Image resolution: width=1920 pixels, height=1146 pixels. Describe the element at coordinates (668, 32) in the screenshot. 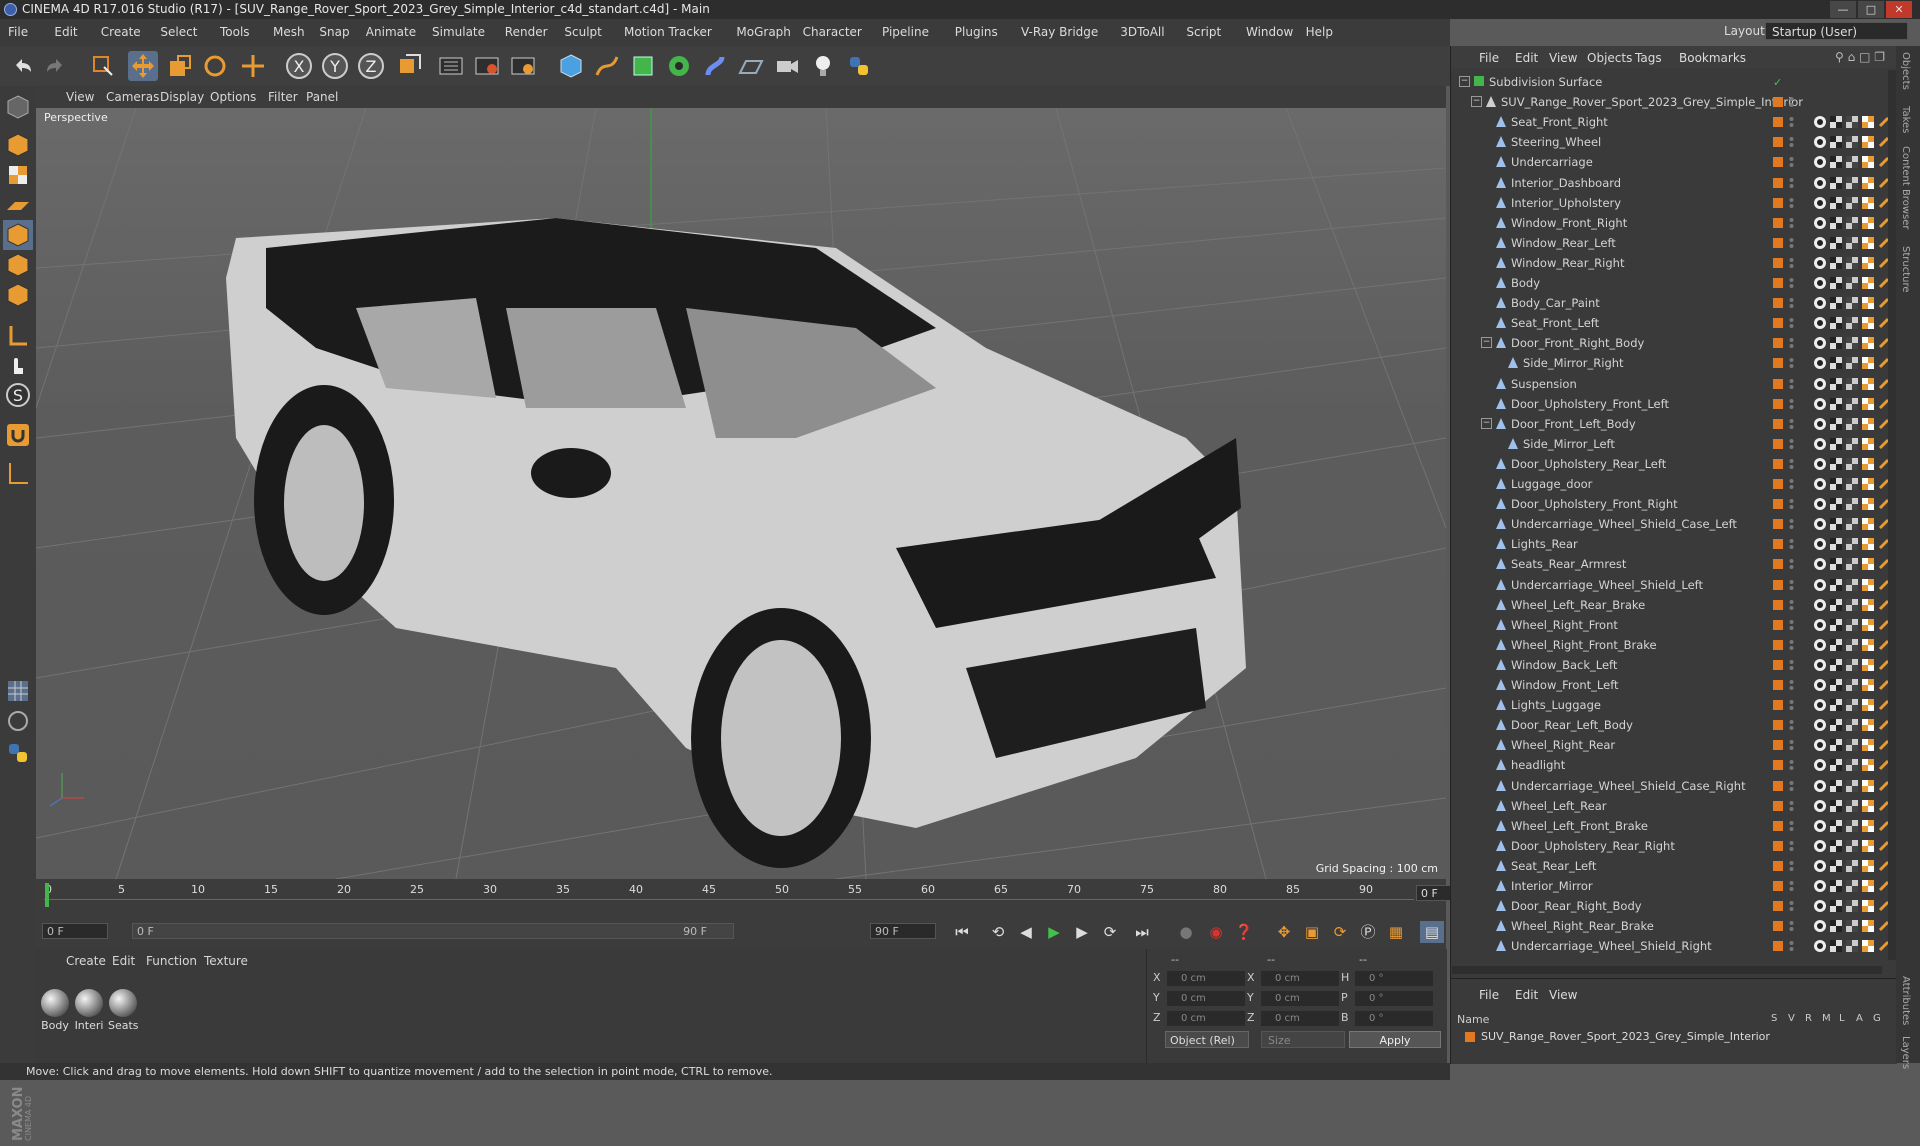

I see `menu-motion-tracker: Motion Tracker` at that location.